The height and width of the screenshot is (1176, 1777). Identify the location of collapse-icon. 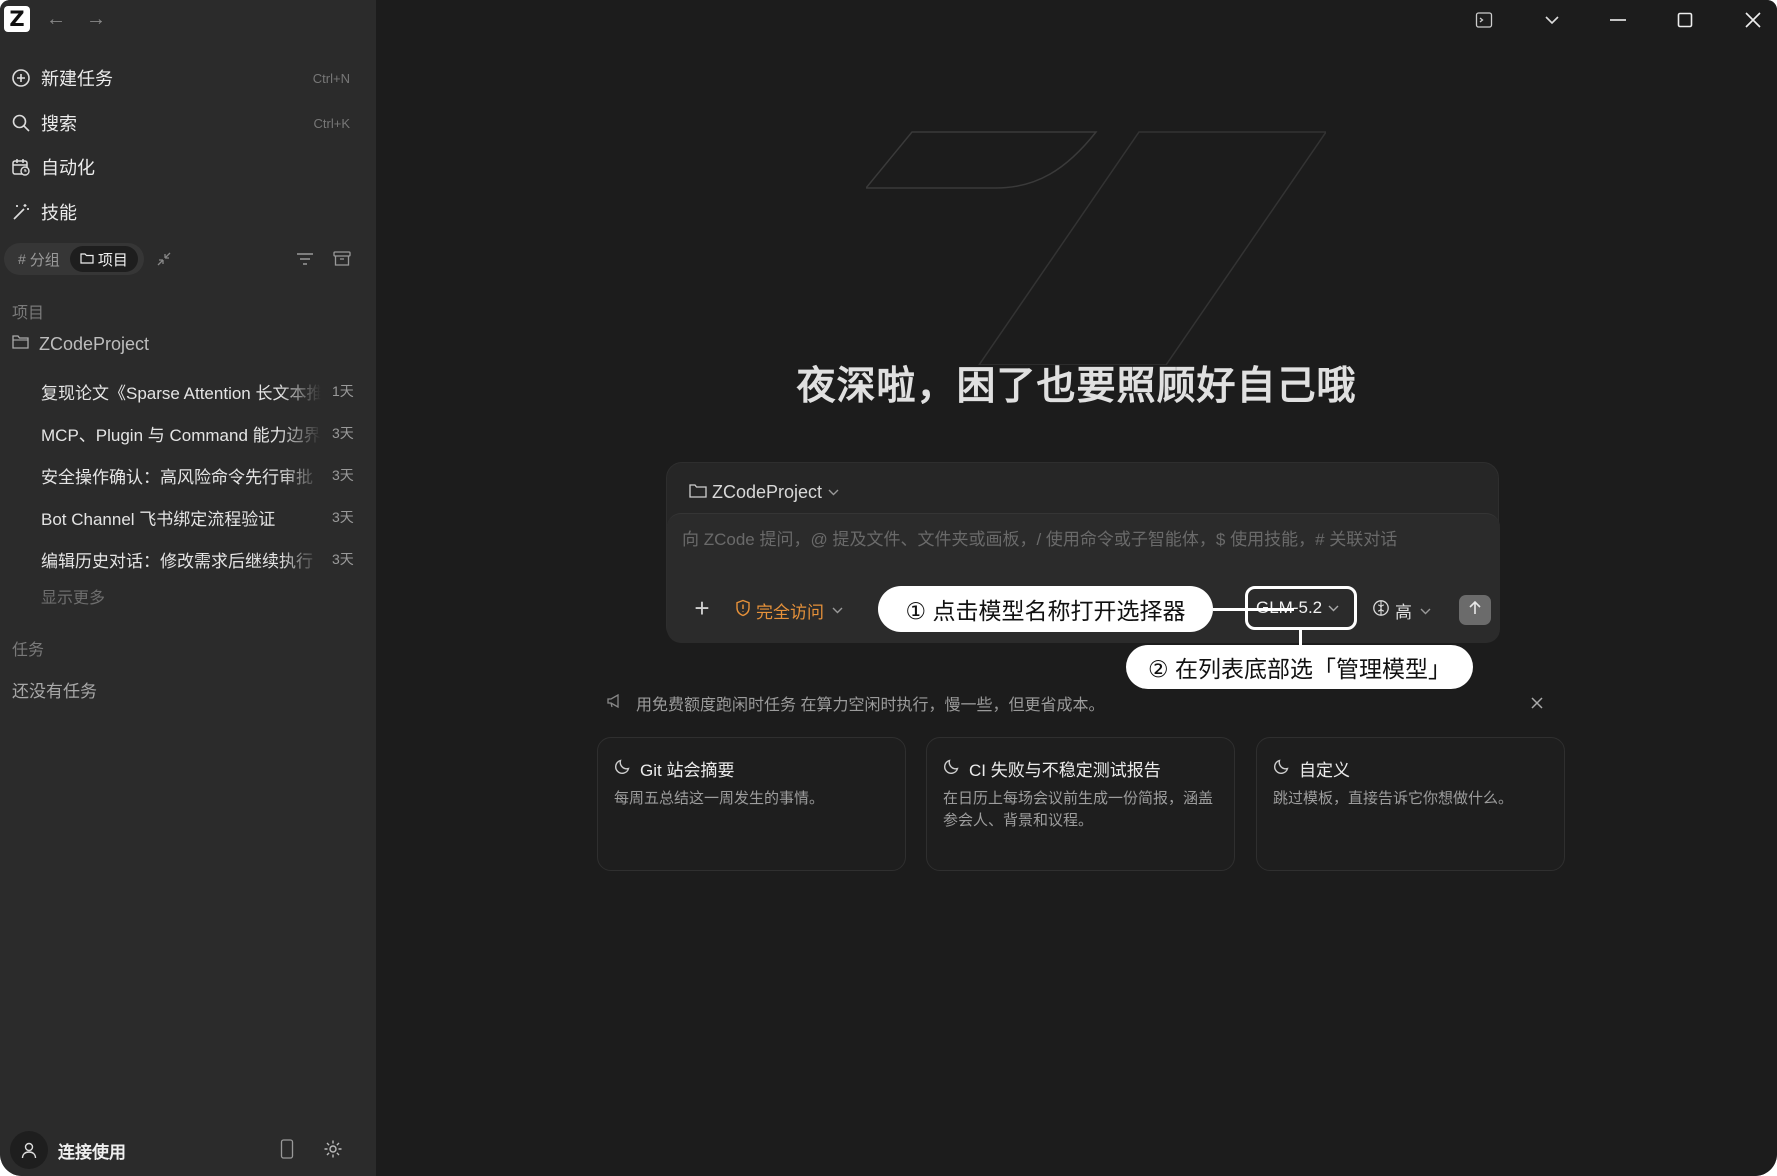
(164, 259).